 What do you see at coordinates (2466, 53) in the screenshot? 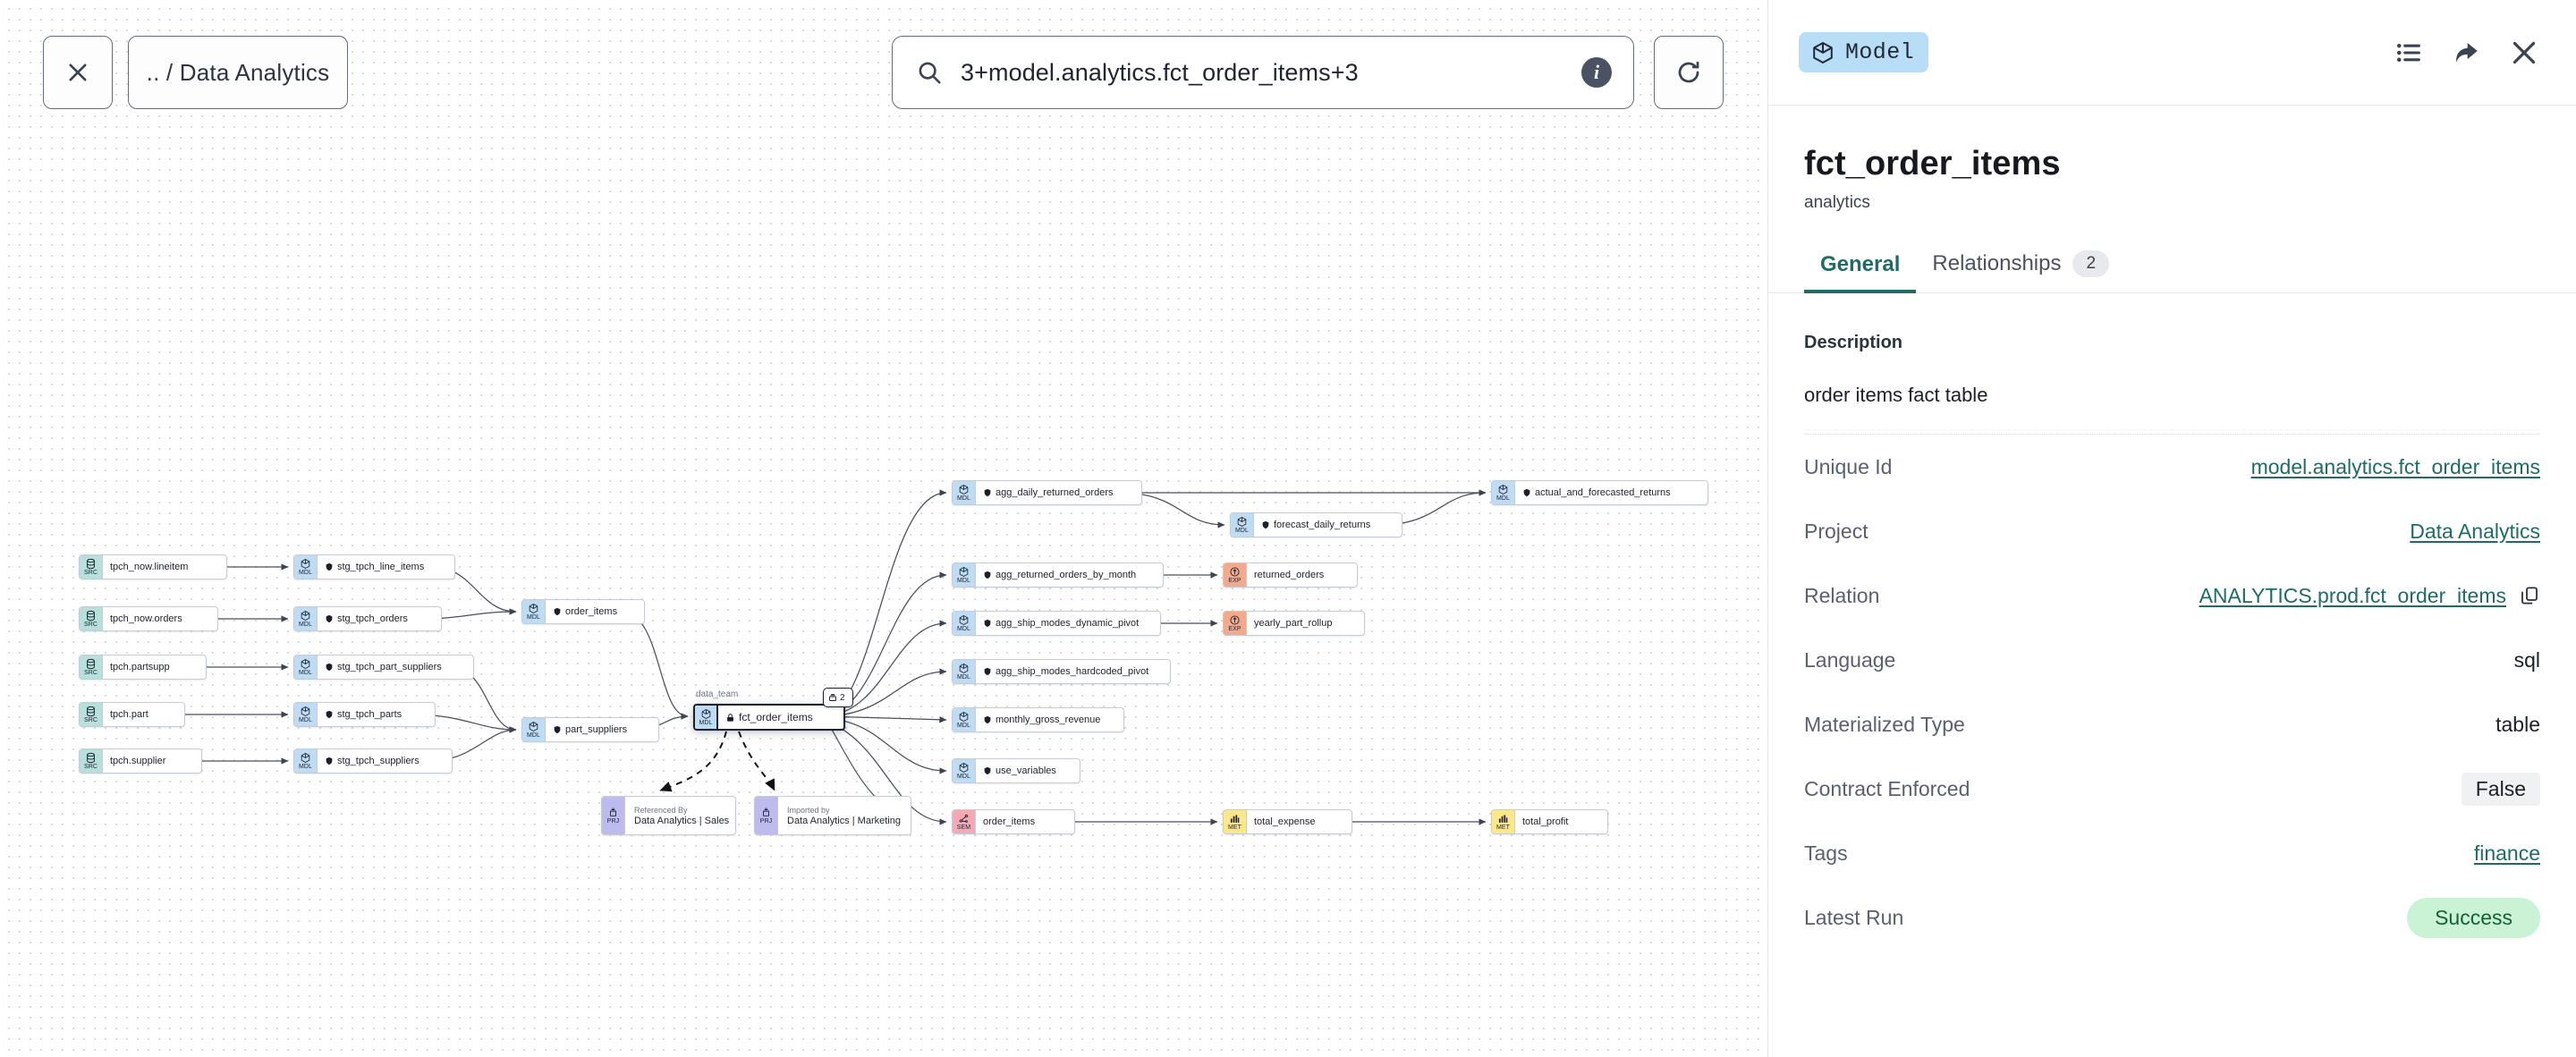
I see `share-arrow-icon` at bounding box center [2466, 53].